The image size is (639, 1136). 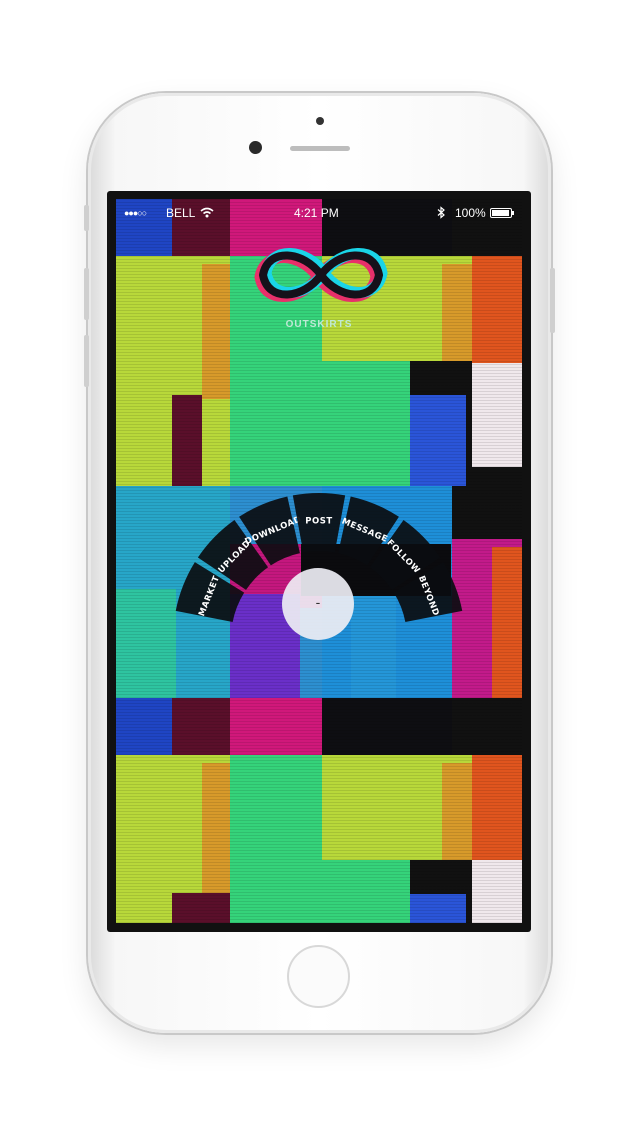 What do you see at coordinates (181, 213) in the screenshot?
I see `carrier-name: BELL` at bounding box center [181, 213].